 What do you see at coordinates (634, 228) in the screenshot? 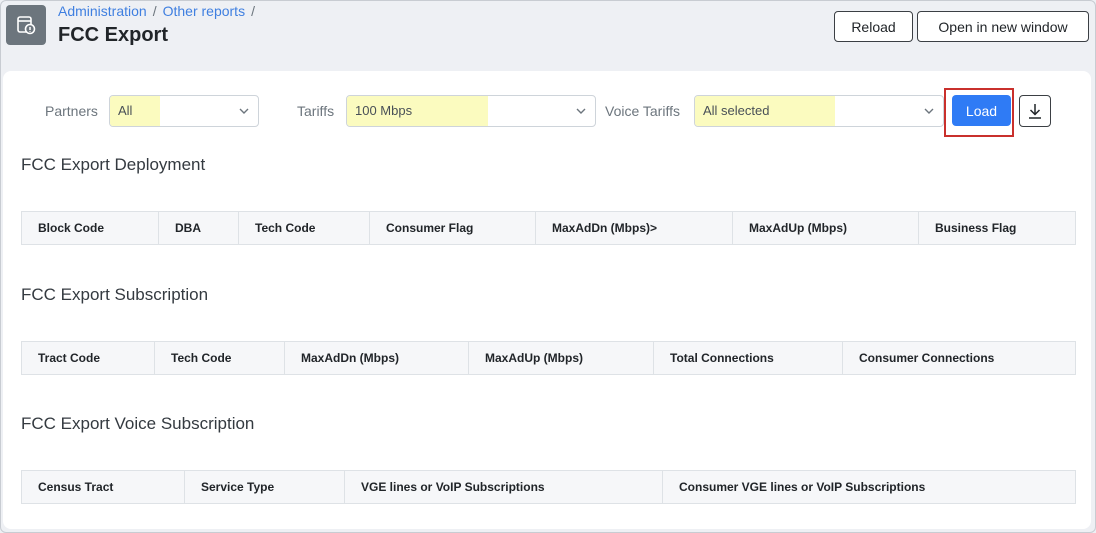
I see `column-header: MaxAdDn (Mbps)>` at bounding box center [634, 228].